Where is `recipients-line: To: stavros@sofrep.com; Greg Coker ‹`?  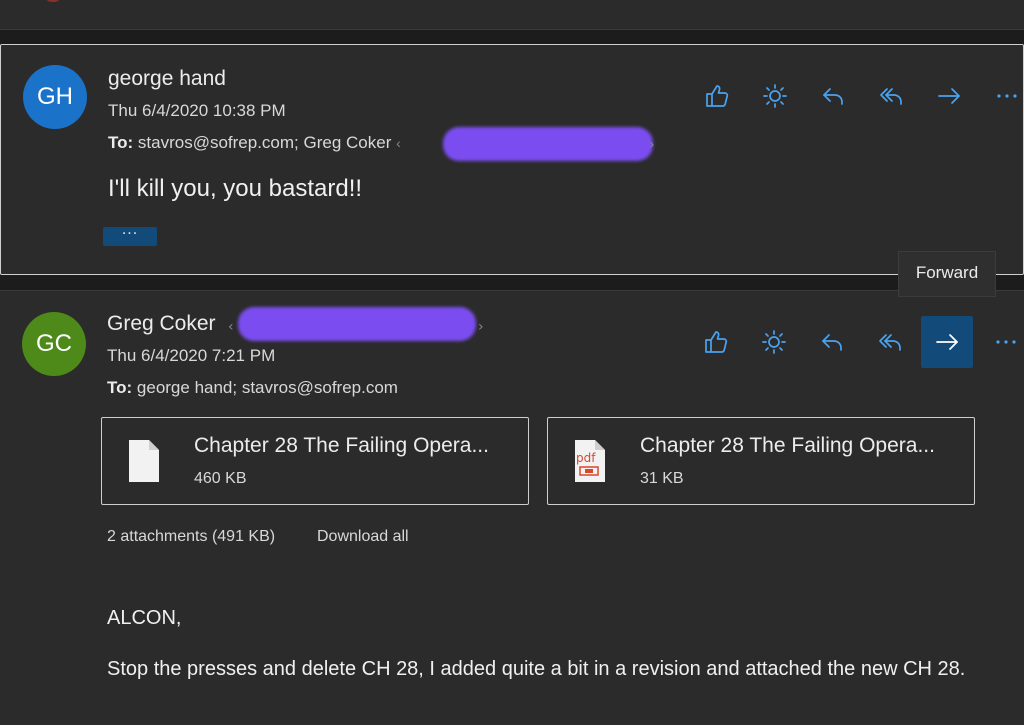
recipients-line: To: stavros@sofrep.com; Greg Coker ‹ is located at coordinates (254, 143).